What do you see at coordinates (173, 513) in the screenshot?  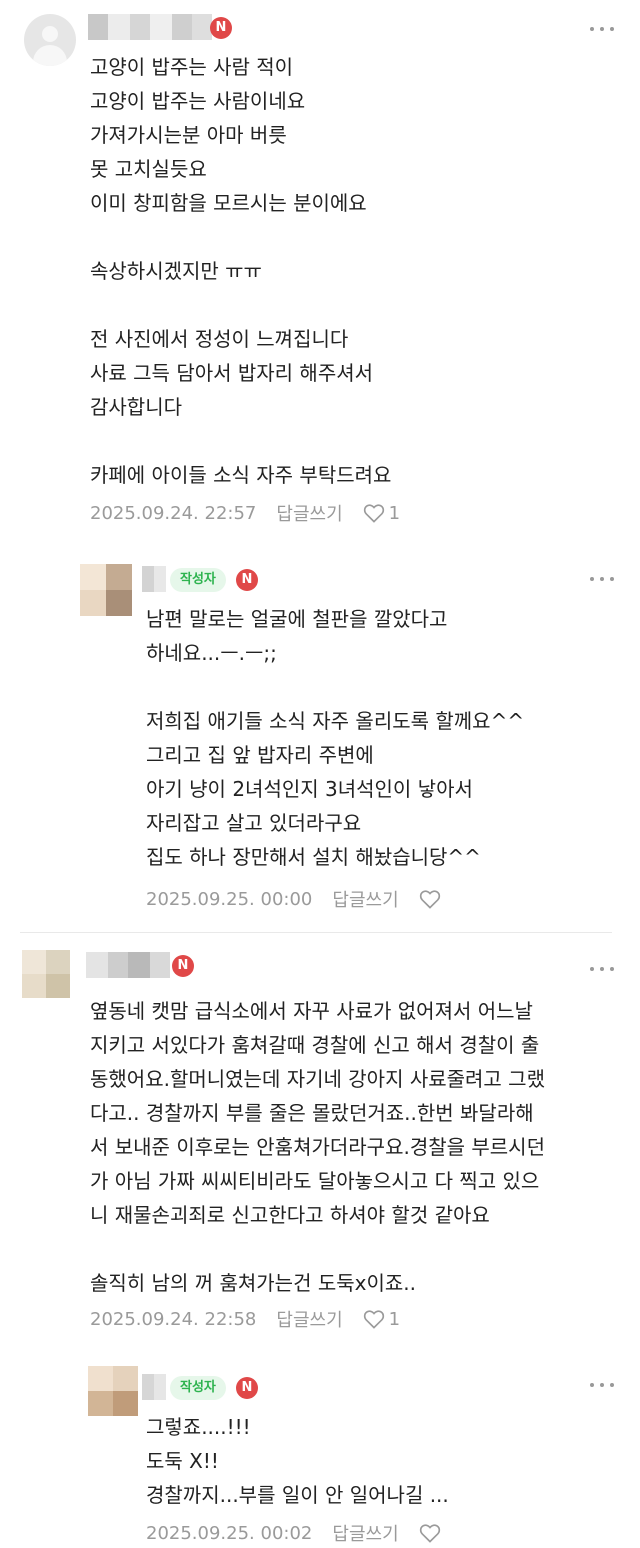 I see `comment-date: 2025.09.24. 22:57` at bounding box center [173, 513].